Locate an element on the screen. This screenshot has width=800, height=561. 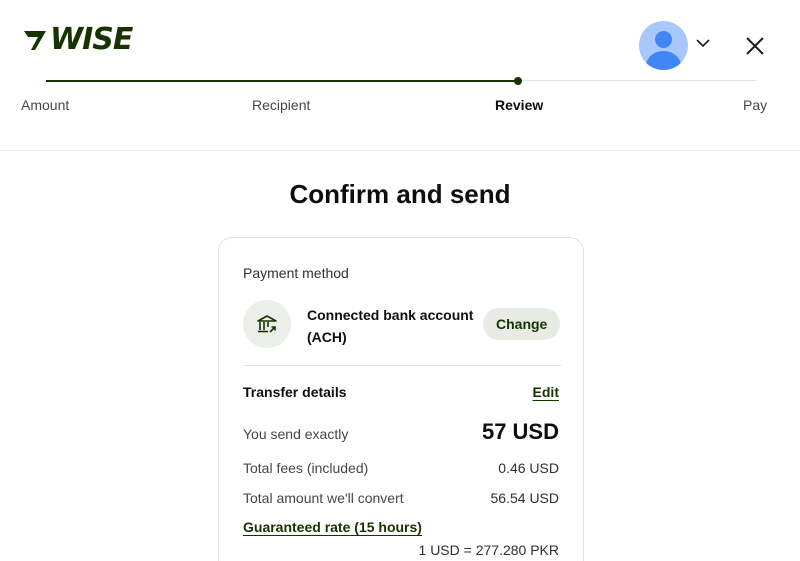
change-payment-button: Change is located at coordinates (522, 324).